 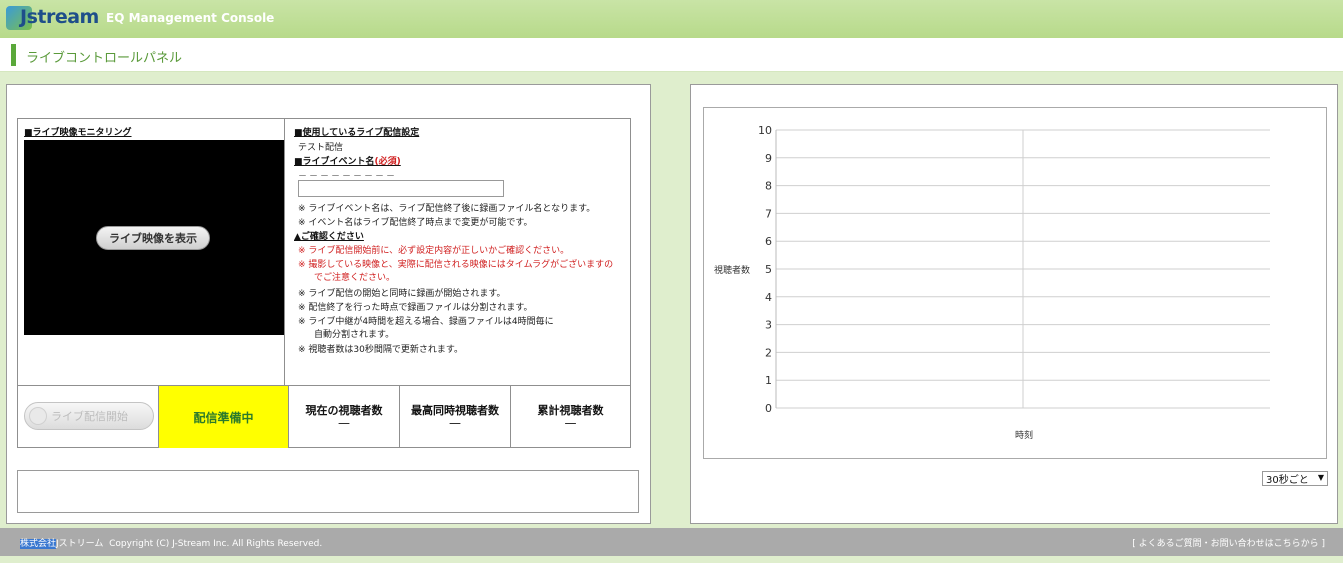 I want to click on confirm-title: ▲ご確認ください, so click(x=329, y=237).